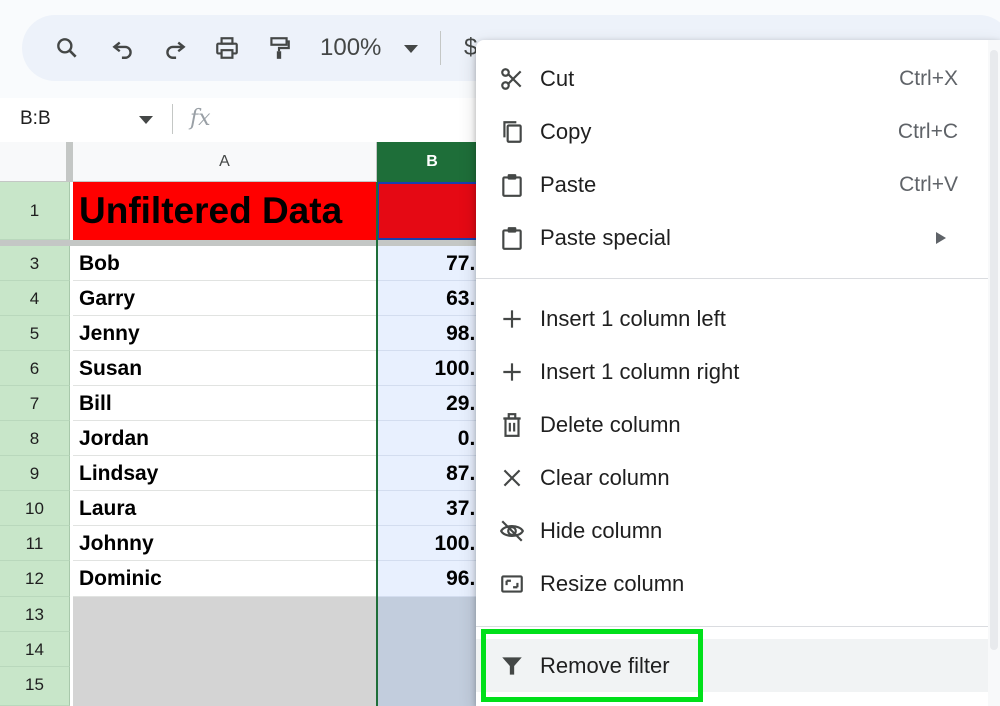 The width and height of the screenshot is (1000, 706). Describe the element at coordinates (225, 579) in the screenshot. I see `table-cell-name: Dominic` at that location.